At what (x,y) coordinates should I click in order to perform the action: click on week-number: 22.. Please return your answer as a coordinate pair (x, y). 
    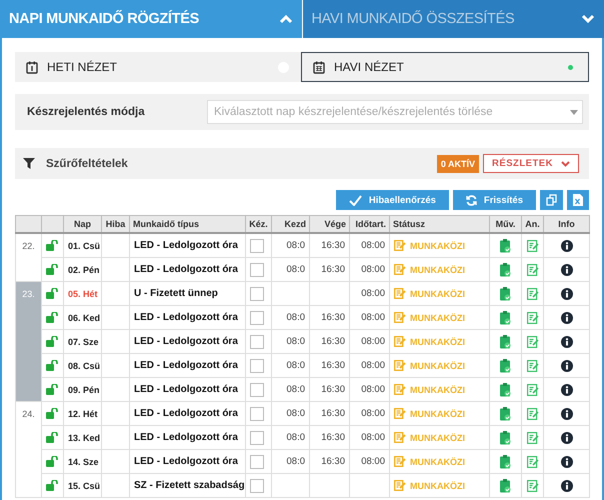
    Looking at the image, I should click on (29, 257).